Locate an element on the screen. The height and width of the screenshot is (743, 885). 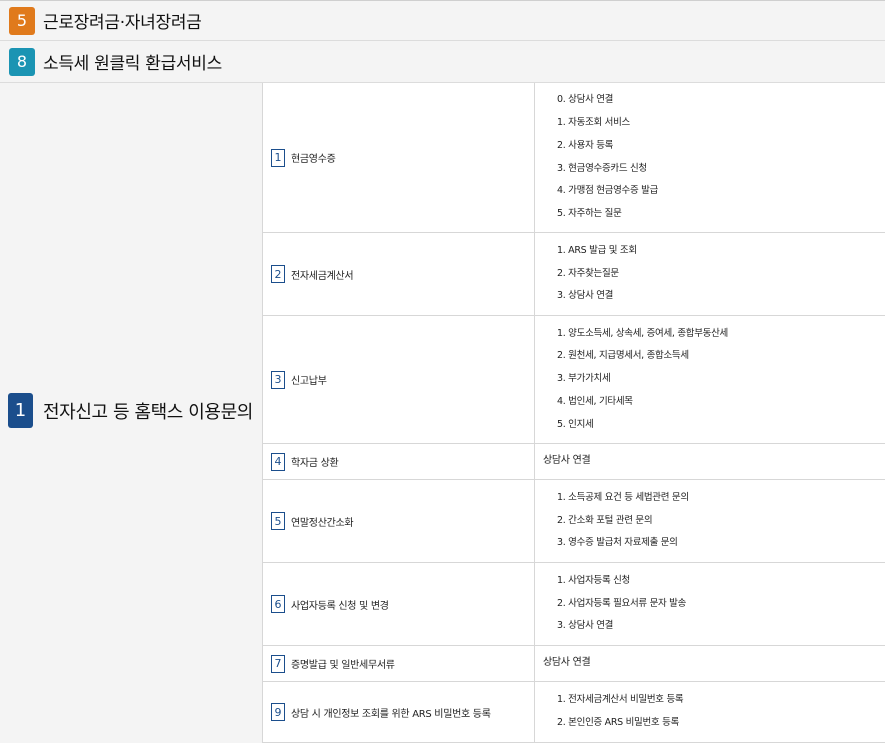
submenu-number-badge: 1 is located at coordinates (278, 157).